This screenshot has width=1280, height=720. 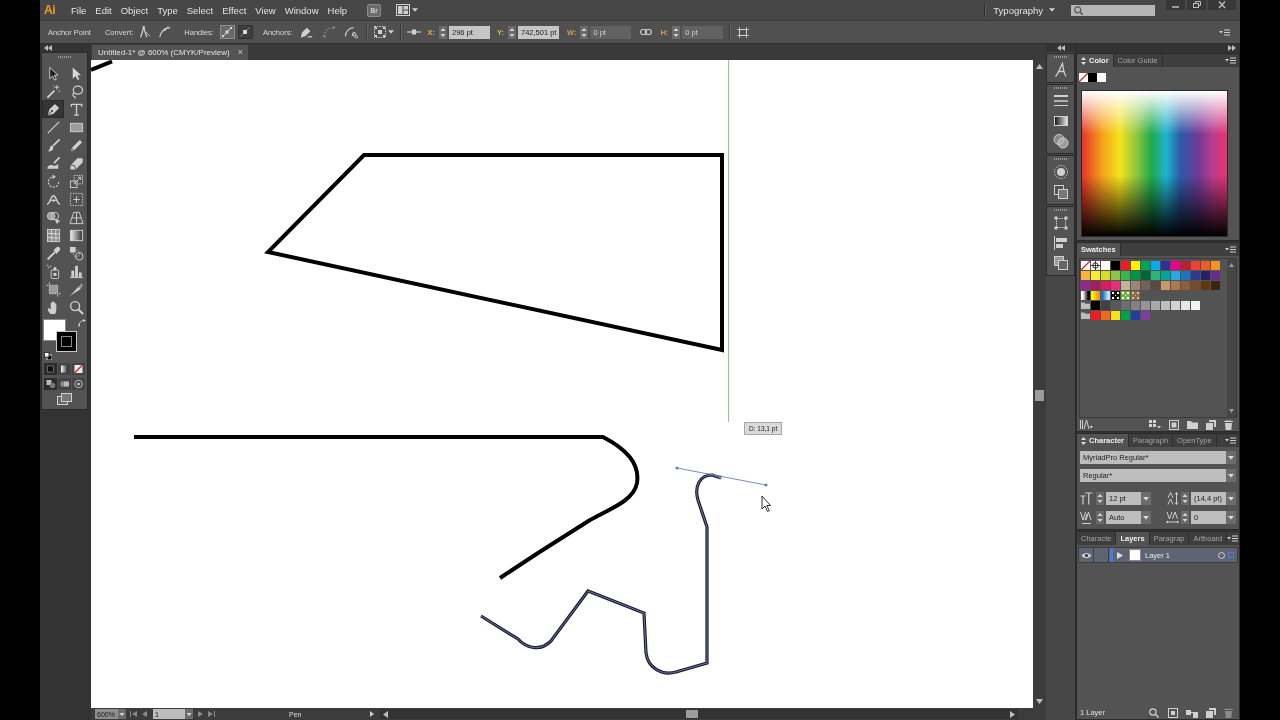 What do you see at coordinates (385, 714) in the screenshot?
I see `left-arrow-icon` at bounding box center [385, 714].